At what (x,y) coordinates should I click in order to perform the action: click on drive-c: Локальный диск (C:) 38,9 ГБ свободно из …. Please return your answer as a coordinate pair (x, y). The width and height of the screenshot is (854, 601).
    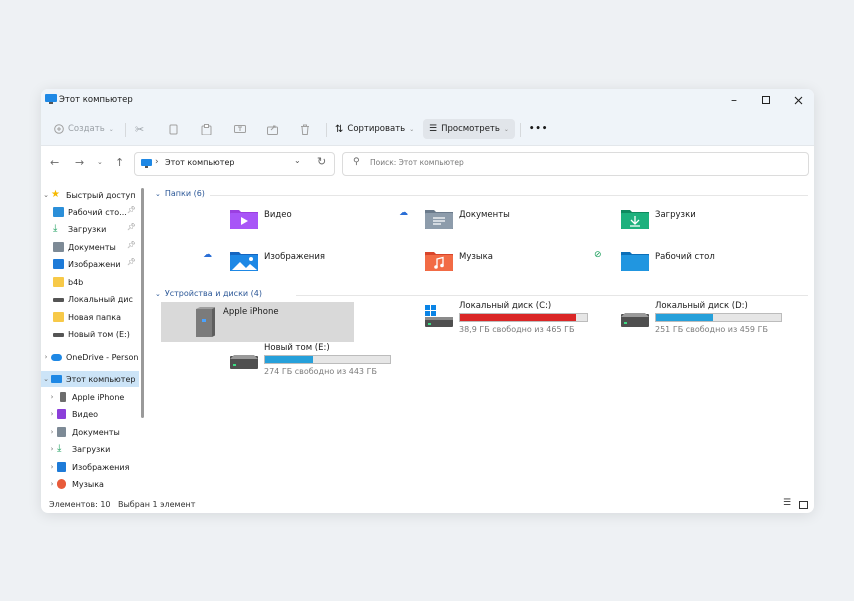
    Looking at the image, I should click on (508, 322).